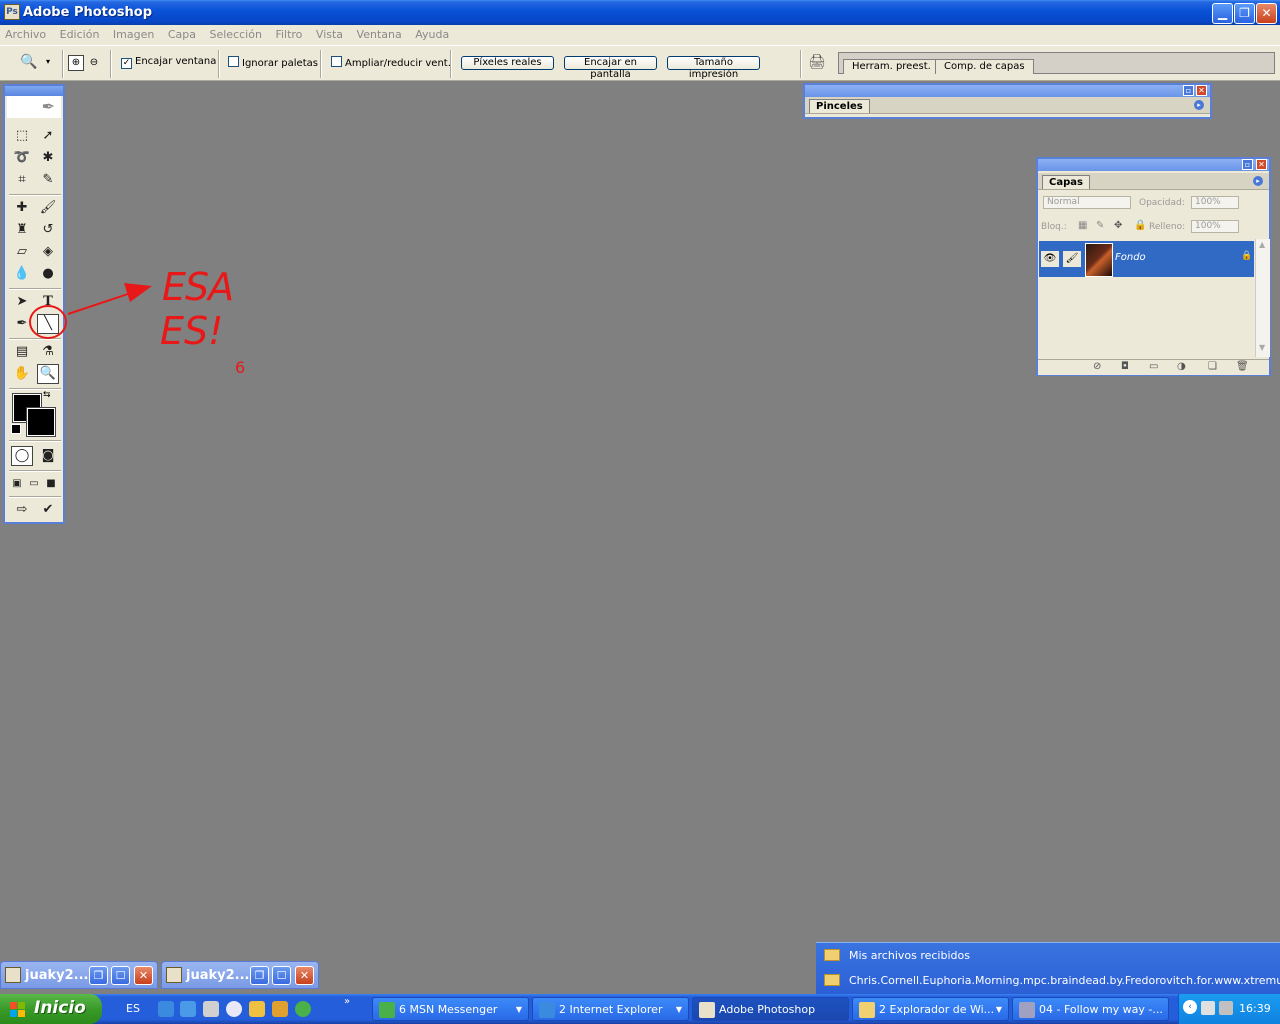  Describe the element at coordinates (51, 484) in the screenshot. I see `full-screen-icon: ■` at that location.